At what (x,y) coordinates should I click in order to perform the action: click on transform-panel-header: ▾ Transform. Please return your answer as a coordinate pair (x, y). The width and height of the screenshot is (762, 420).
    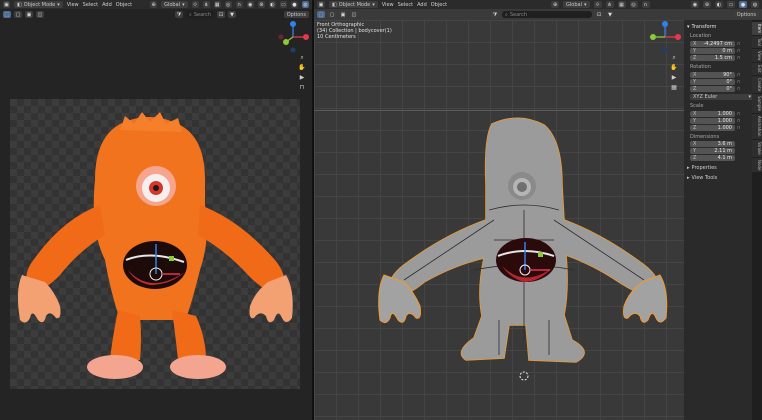
    Looking at the image, I should click on (718, 27).